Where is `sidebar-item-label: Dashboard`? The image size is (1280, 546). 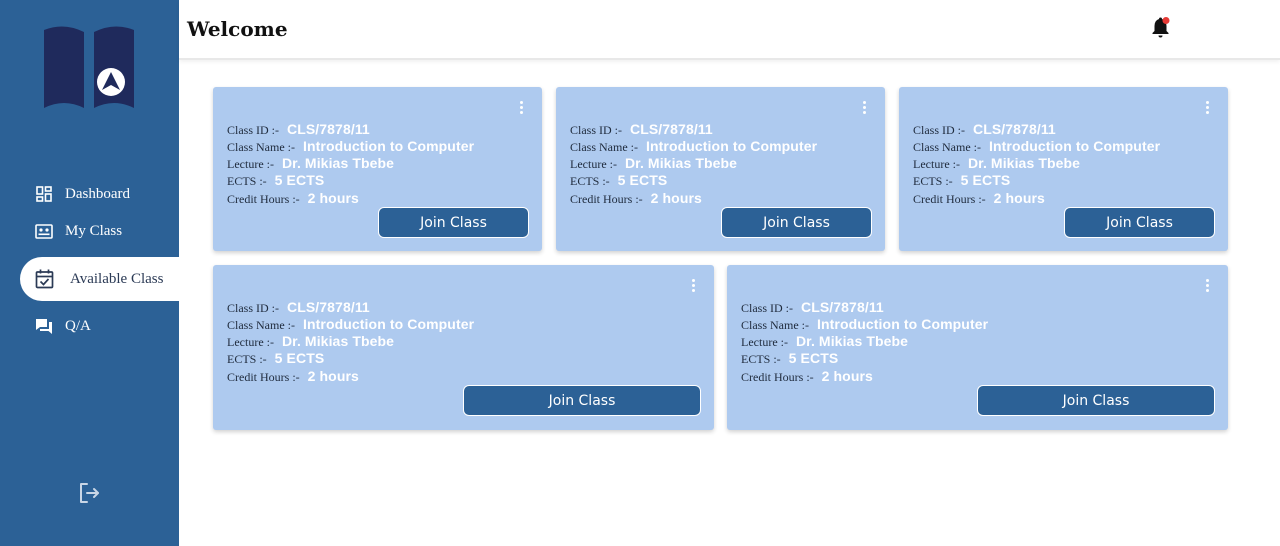
sidebar-item-label: Dashboard is located at coordinates (97, 193).